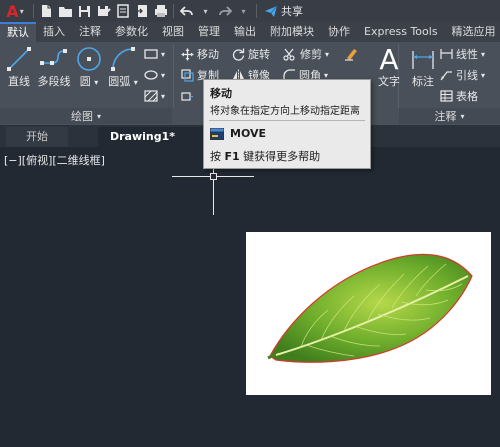 This screenshot has height=447, width=500. Describe the element at coordinates (19, 59) in the screenshot. I see `line-icon` at that location.